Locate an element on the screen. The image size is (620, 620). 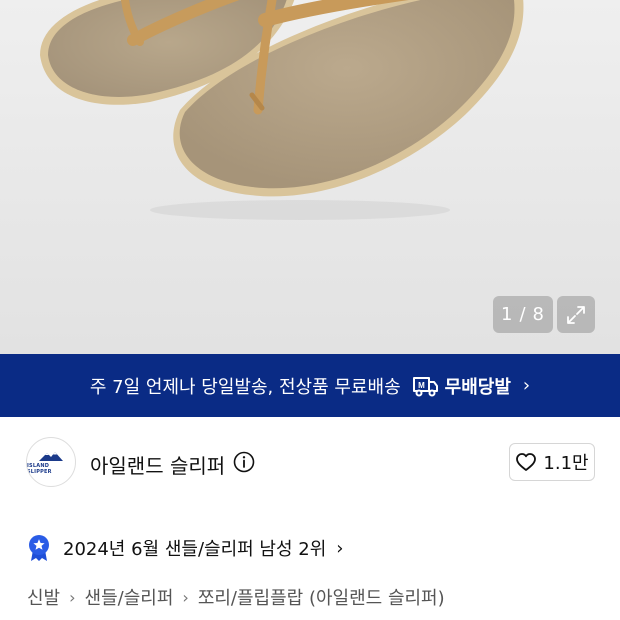
current-page: 1 is located at coordinates (507, 314).